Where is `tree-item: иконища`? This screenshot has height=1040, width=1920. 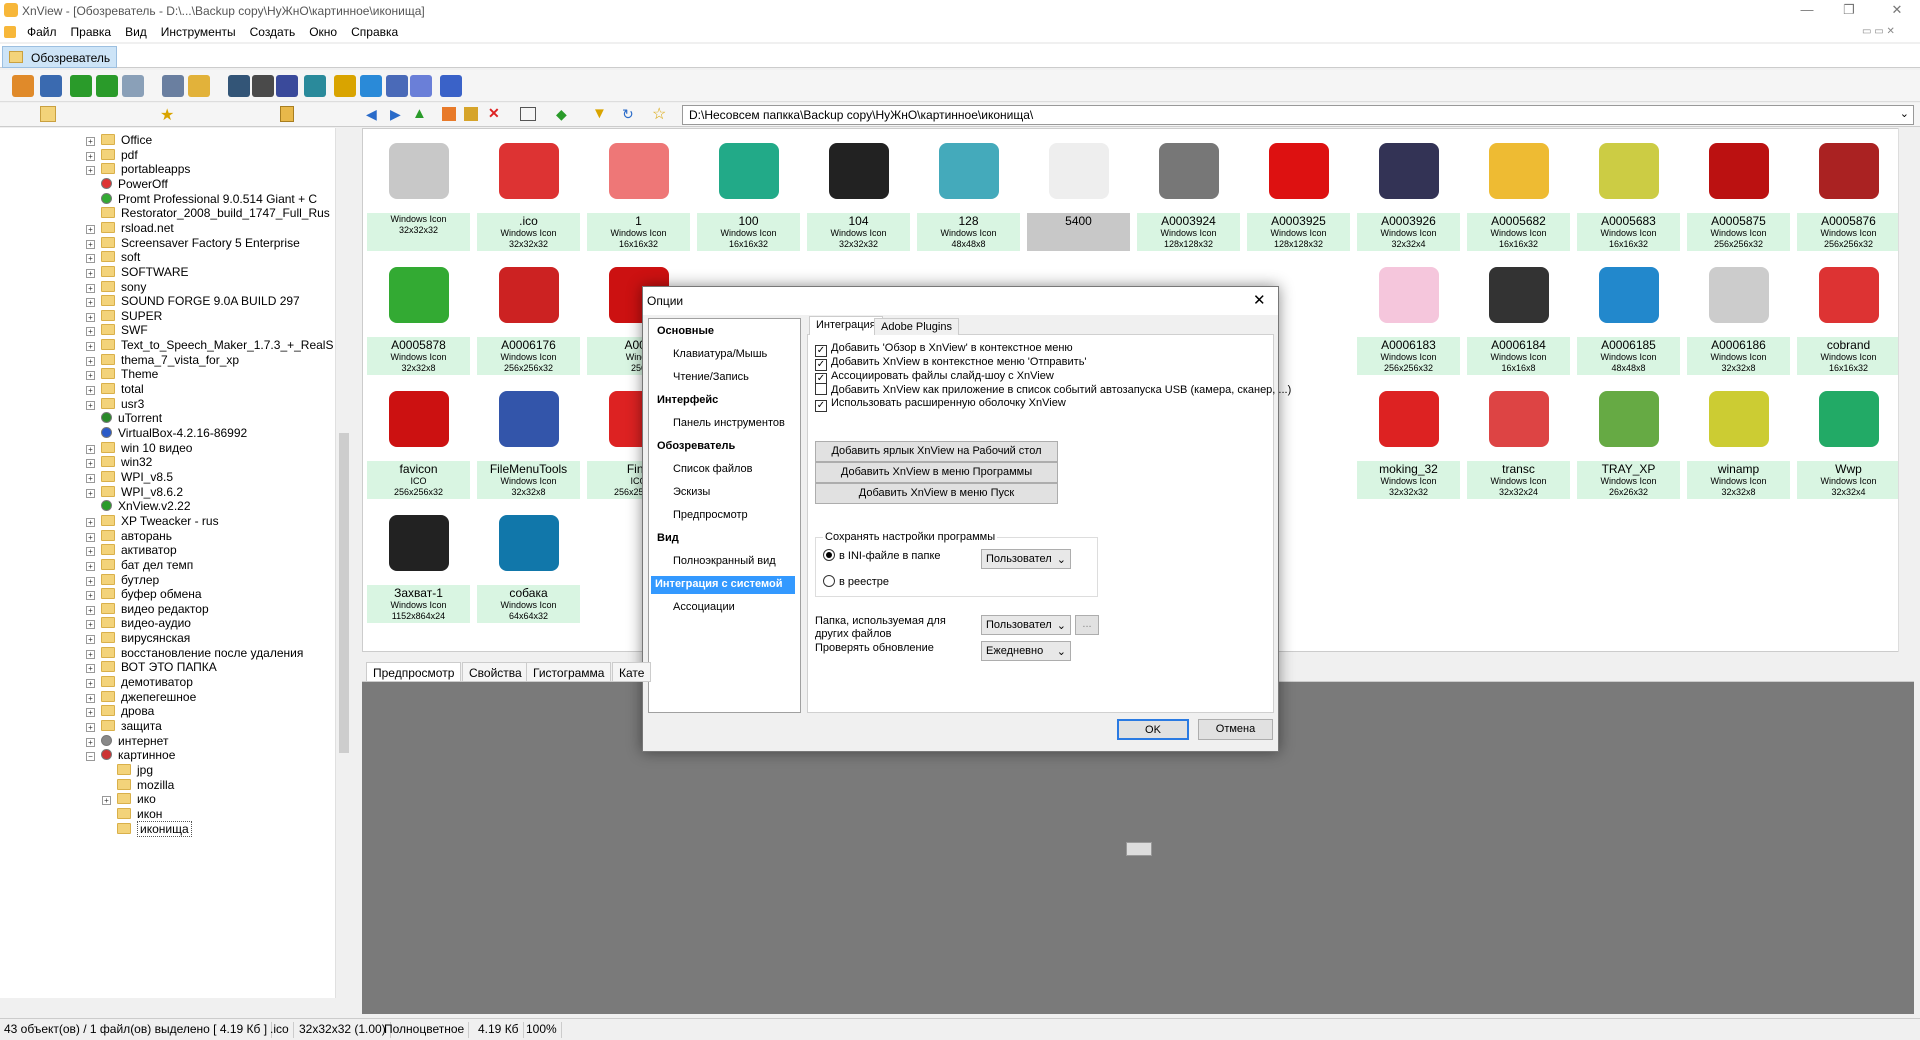 tree-item: иконища is located at coordinates (147, 830).